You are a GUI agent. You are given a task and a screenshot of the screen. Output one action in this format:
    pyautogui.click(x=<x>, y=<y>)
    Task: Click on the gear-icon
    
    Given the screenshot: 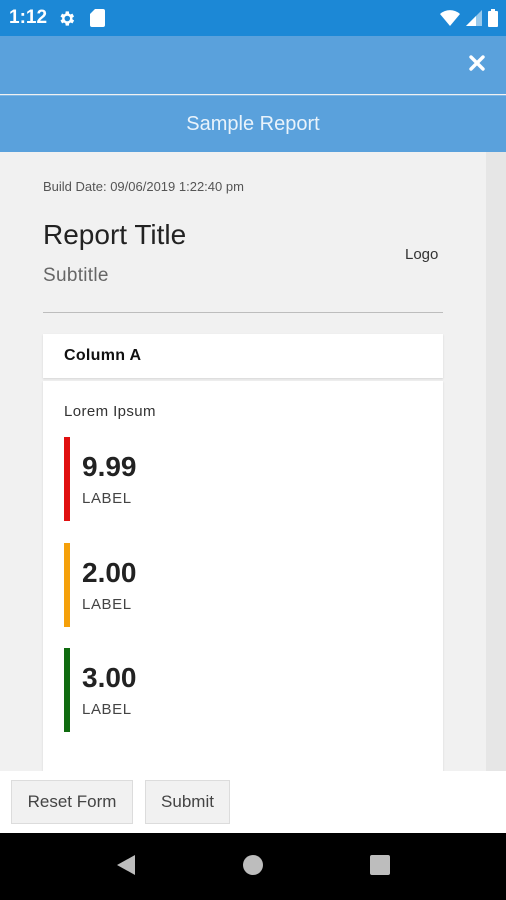 What is the action you would take?
    pyautogui.click(x=66, y=18)
    